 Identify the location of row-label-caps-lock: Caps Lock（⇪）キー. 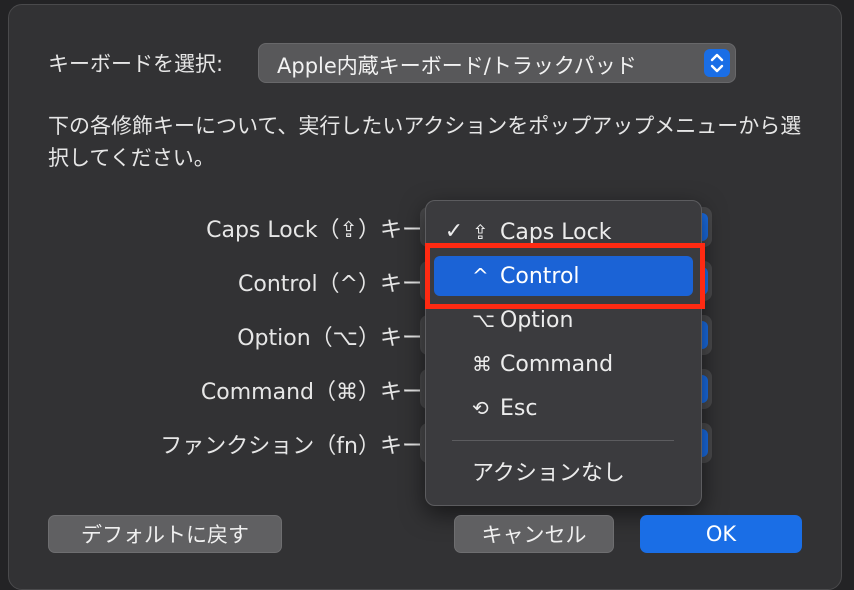
(315, 230).